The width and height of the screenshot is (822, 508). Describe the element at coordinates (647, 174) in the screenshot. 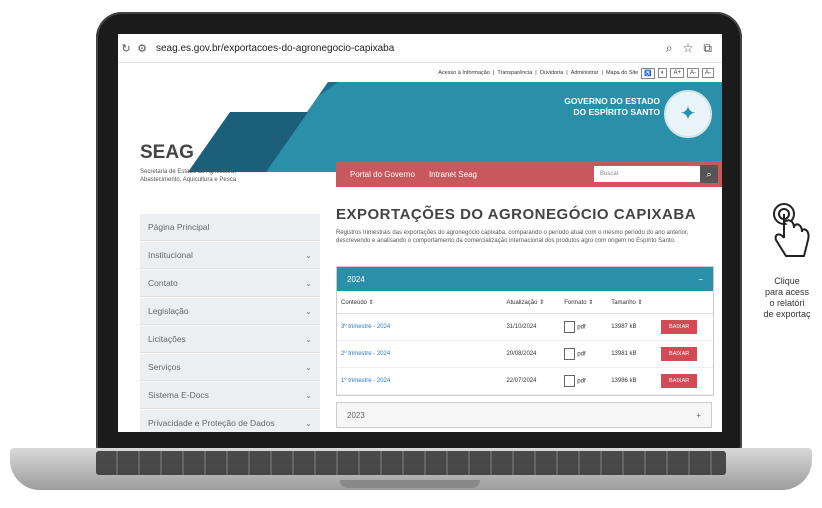

I see `search-input: Buscar` at that location.